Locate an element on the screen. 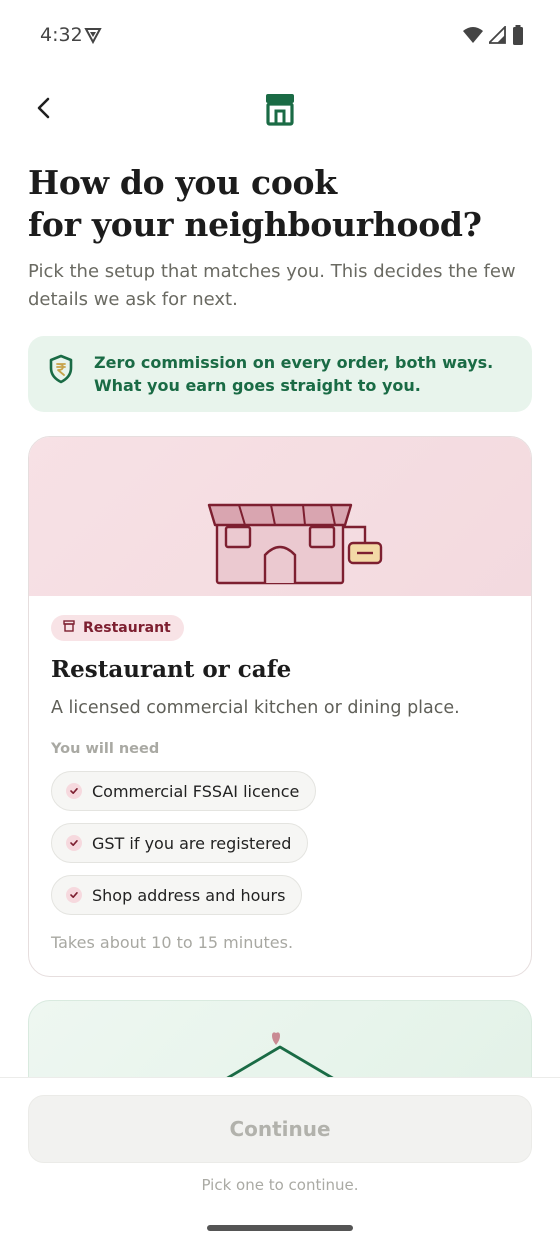  card-hero is located at coordinates (280, 516).